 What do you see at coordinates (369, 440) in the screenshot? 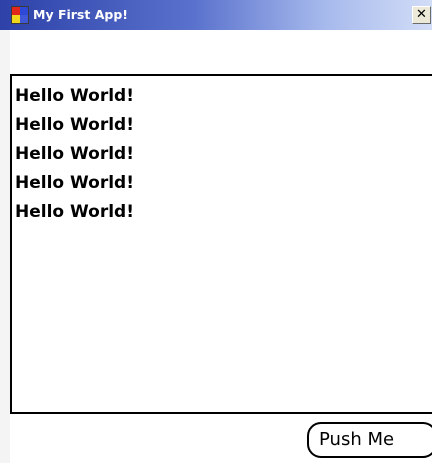
I see `push-me-button: Push Me` at bounding box center [369, 440].